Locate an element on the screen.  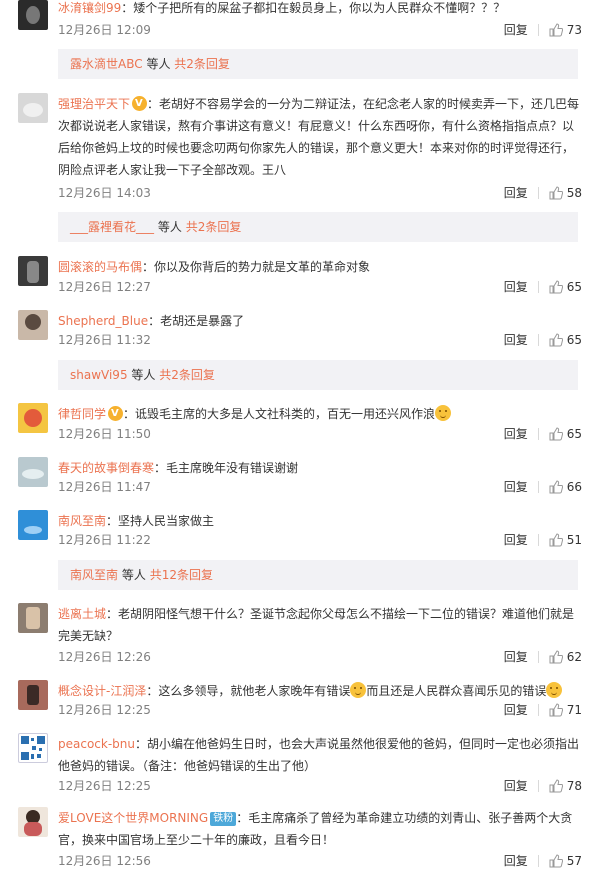
reply-summary-user: 南风至南 is located at coordinates (94, 575).